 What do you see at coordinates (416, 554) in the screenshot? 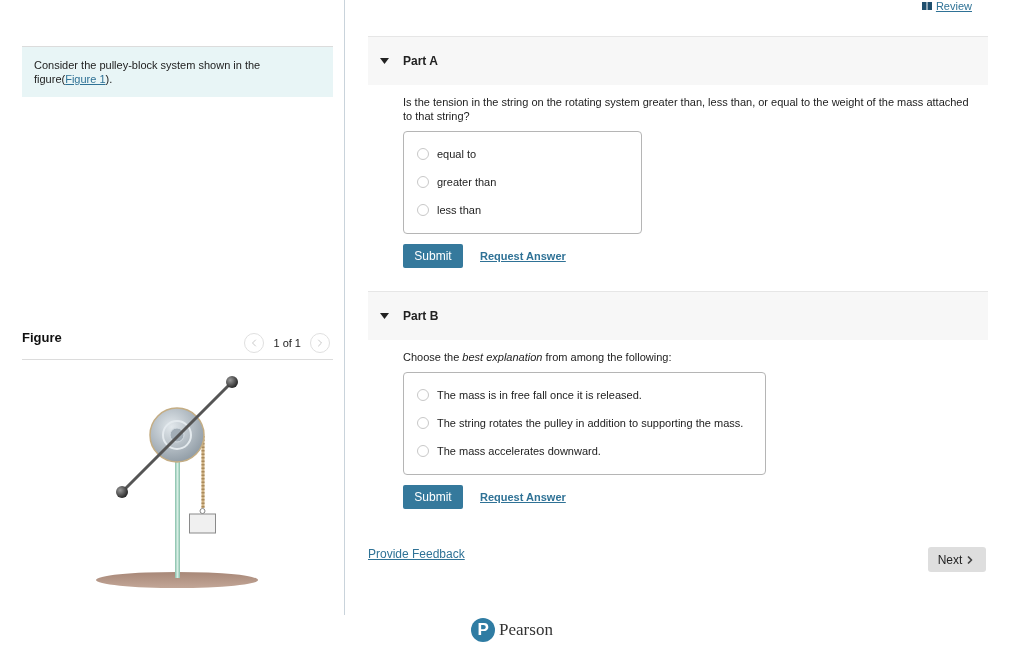
I see `provide-feedback-link: Provide Feedback` at bounding box center [416, 554].